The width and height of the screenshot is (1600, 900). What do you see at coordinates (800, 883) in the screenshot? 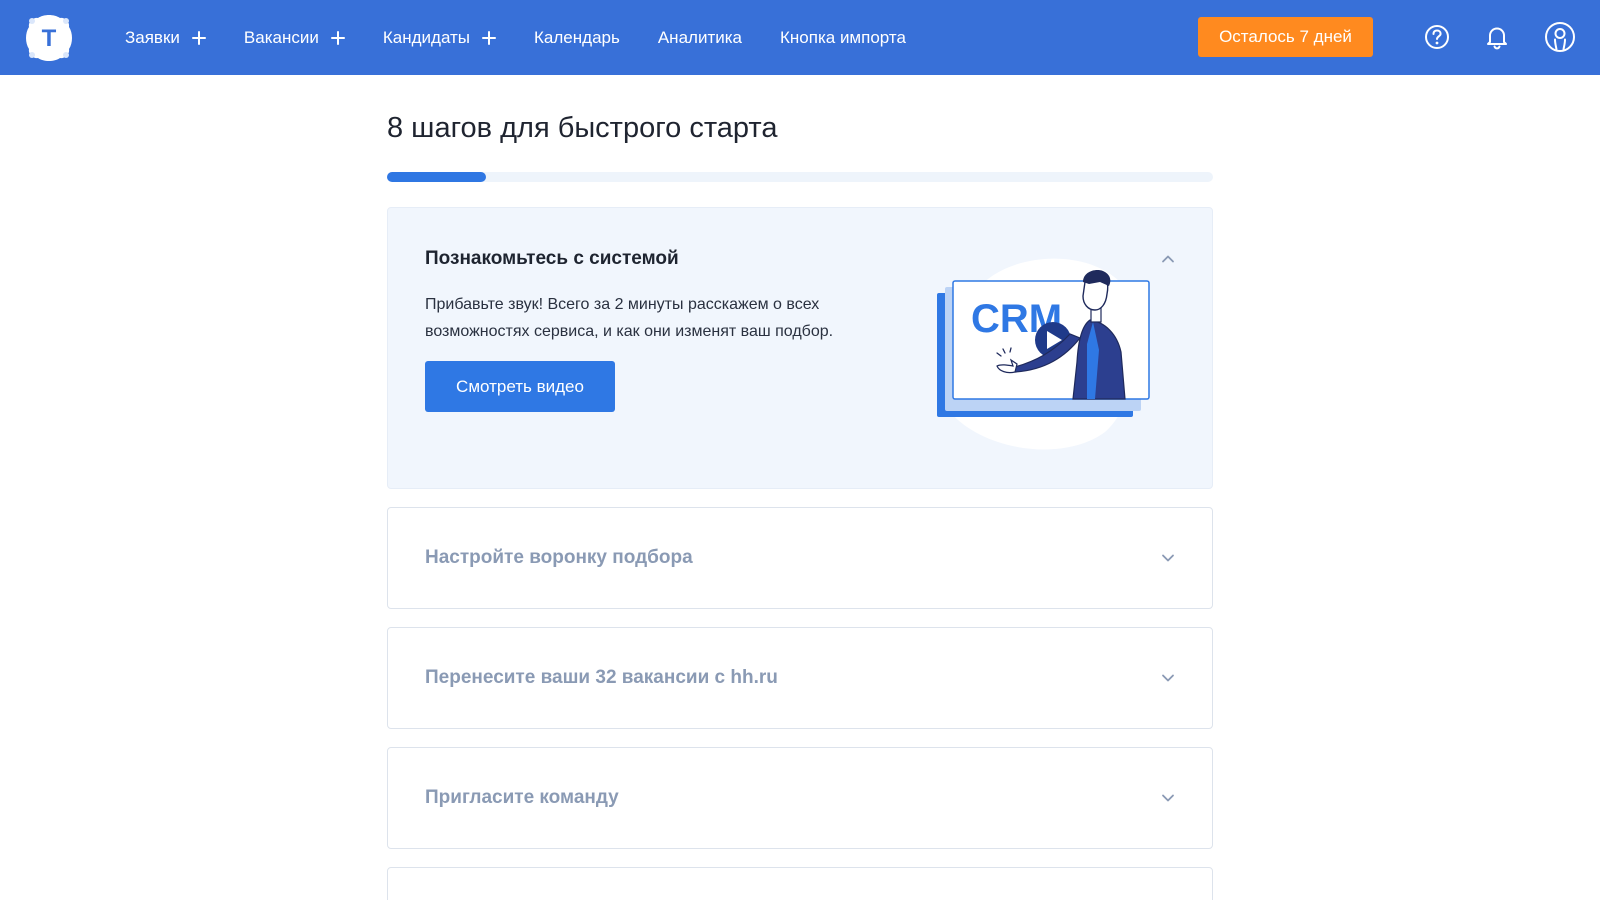
I see `step-card-next` at bounding box center [800, 883].